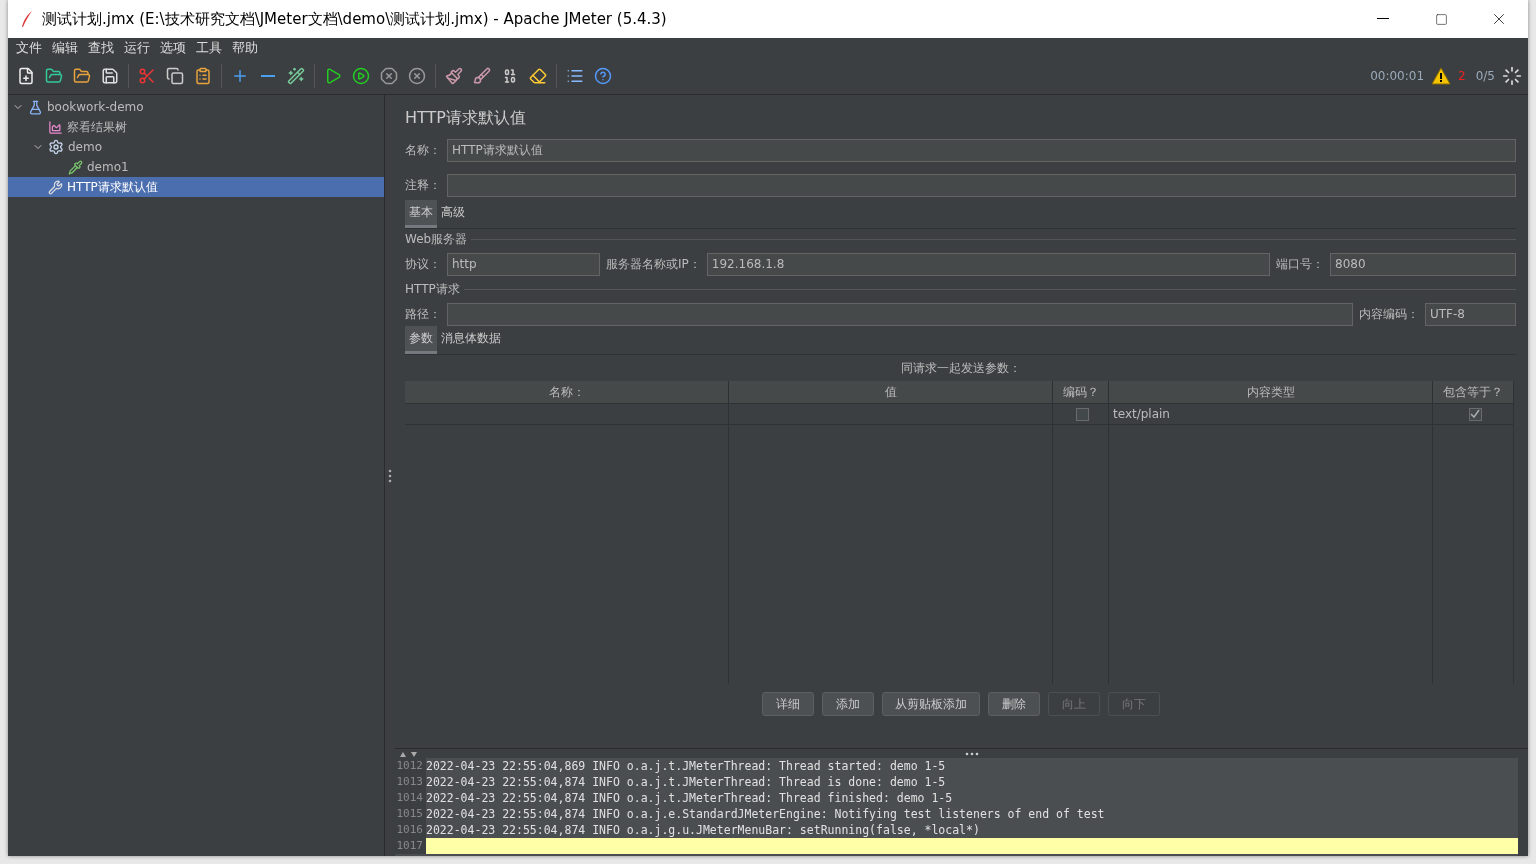 This screenshot has width=1536, height=864. I want to click on protocol-label: 协议：, so click(423, 264).